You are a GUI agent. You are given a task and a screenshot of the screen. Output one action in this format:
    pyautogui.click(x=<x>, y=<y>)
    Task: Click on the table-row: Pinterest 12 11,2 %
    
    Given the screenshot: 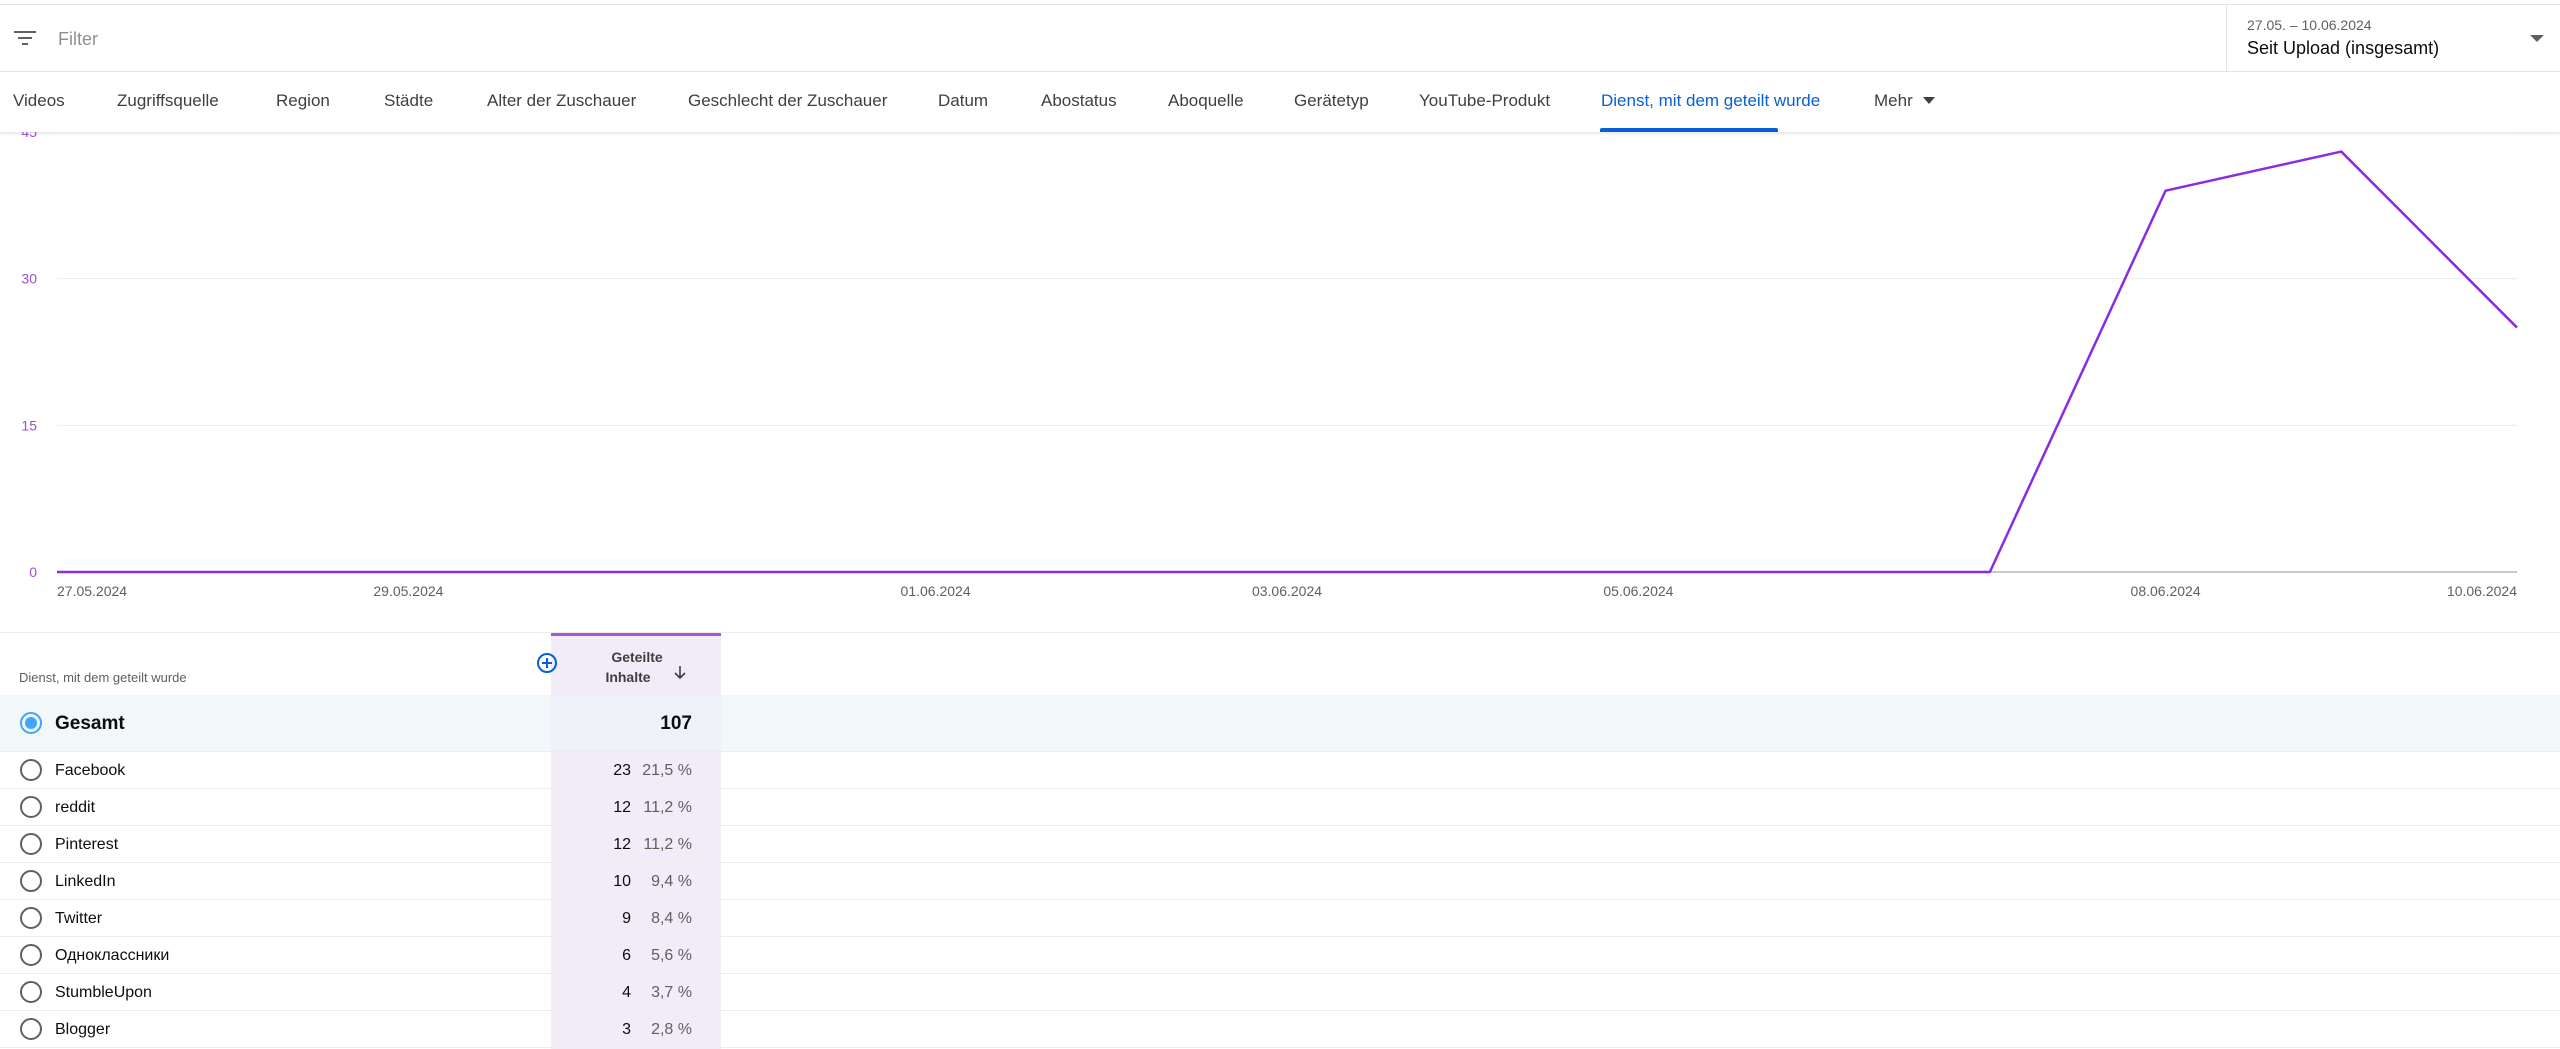 What is the action you would take?
    pyautogui.click(x=1280, y=844)
    